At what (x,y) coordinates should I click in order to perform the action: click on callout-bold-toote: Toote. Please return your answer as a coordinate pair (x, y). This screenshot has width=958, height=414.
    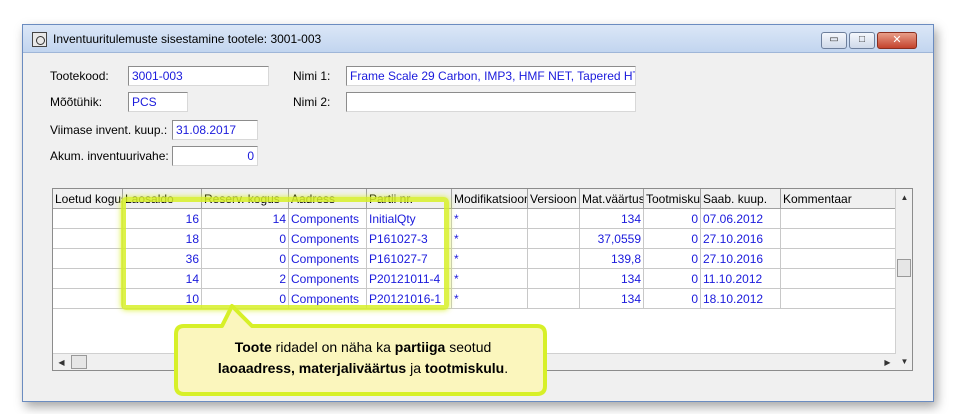
    Looking at the image, I should click on (253, 347).